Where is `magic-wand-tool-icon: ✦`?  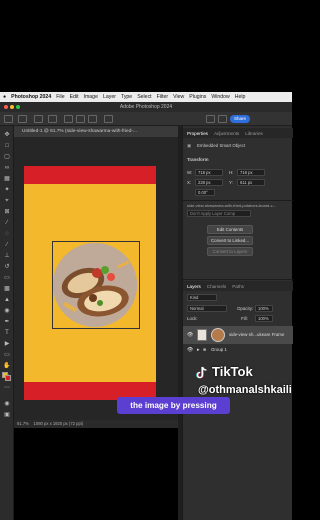
magic-wand-tool-icon: ✦ is located at coordinates (7, 190).